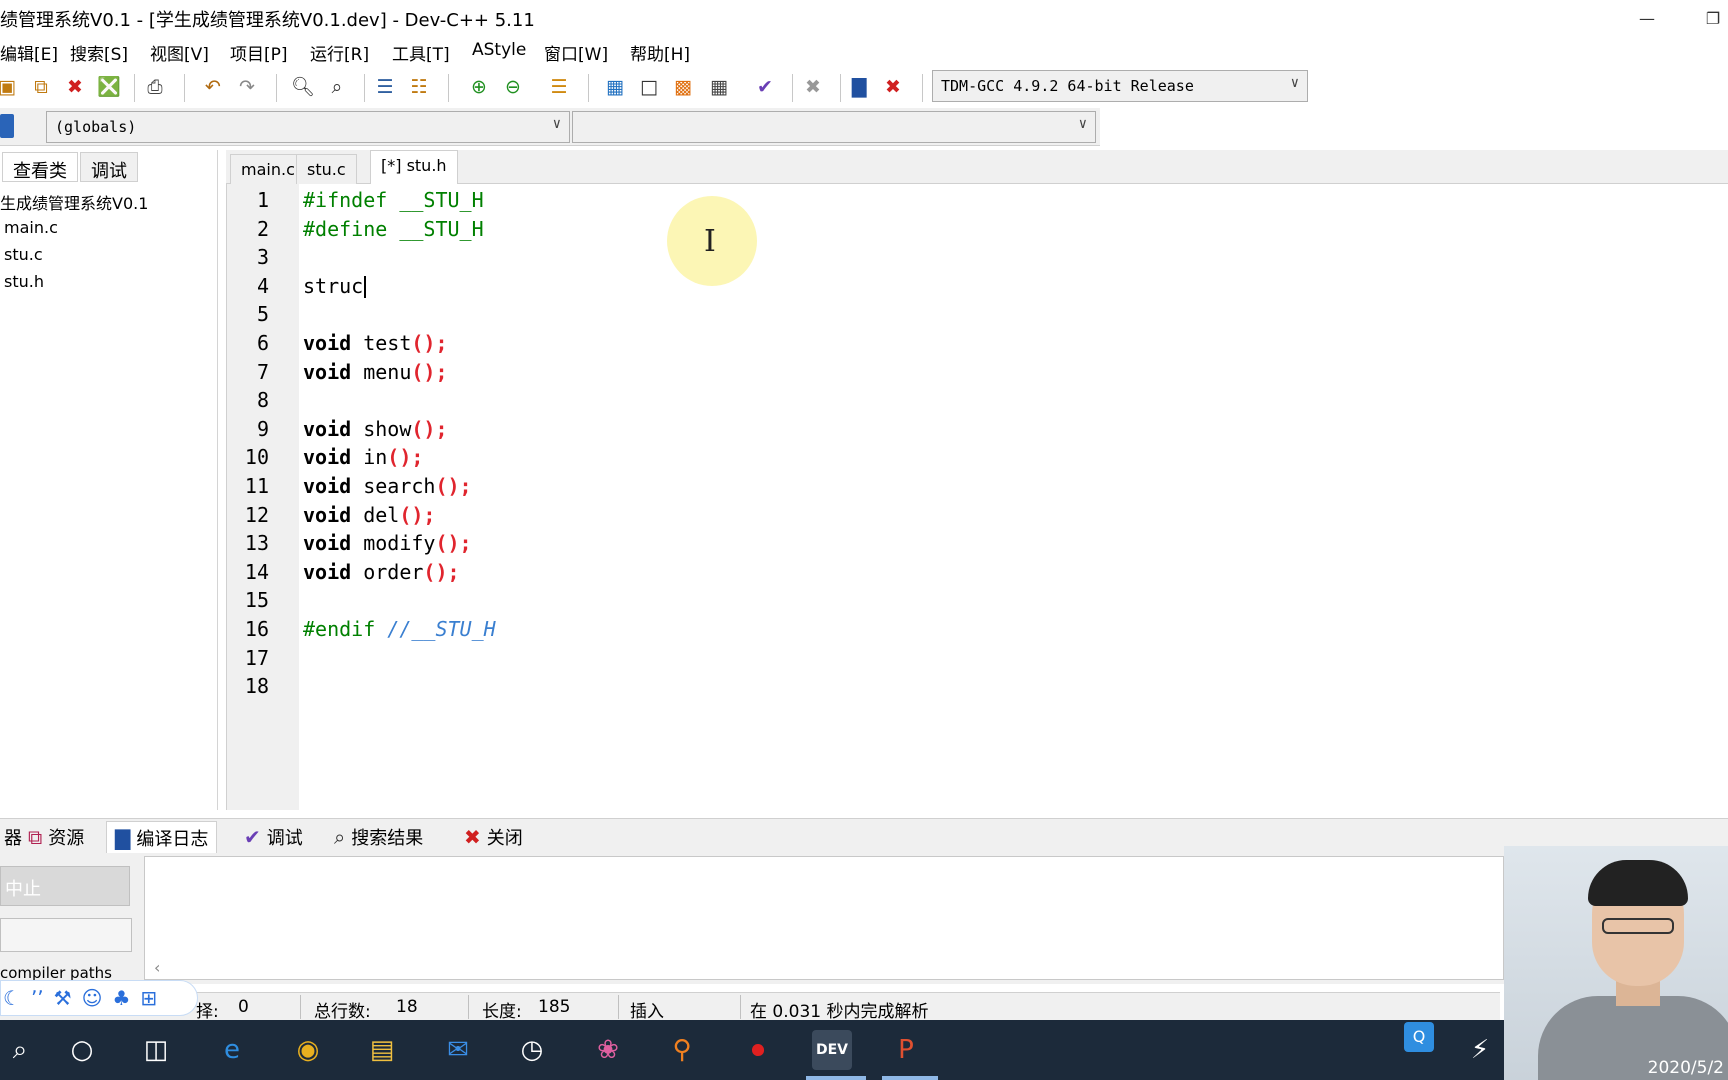 This screenshot has width=1728, height=1080. What do you see at coordinates (342, 1012) in the screenshot?
I see `status-lines-label: 总行数:` at bounding box center [342, 1012].